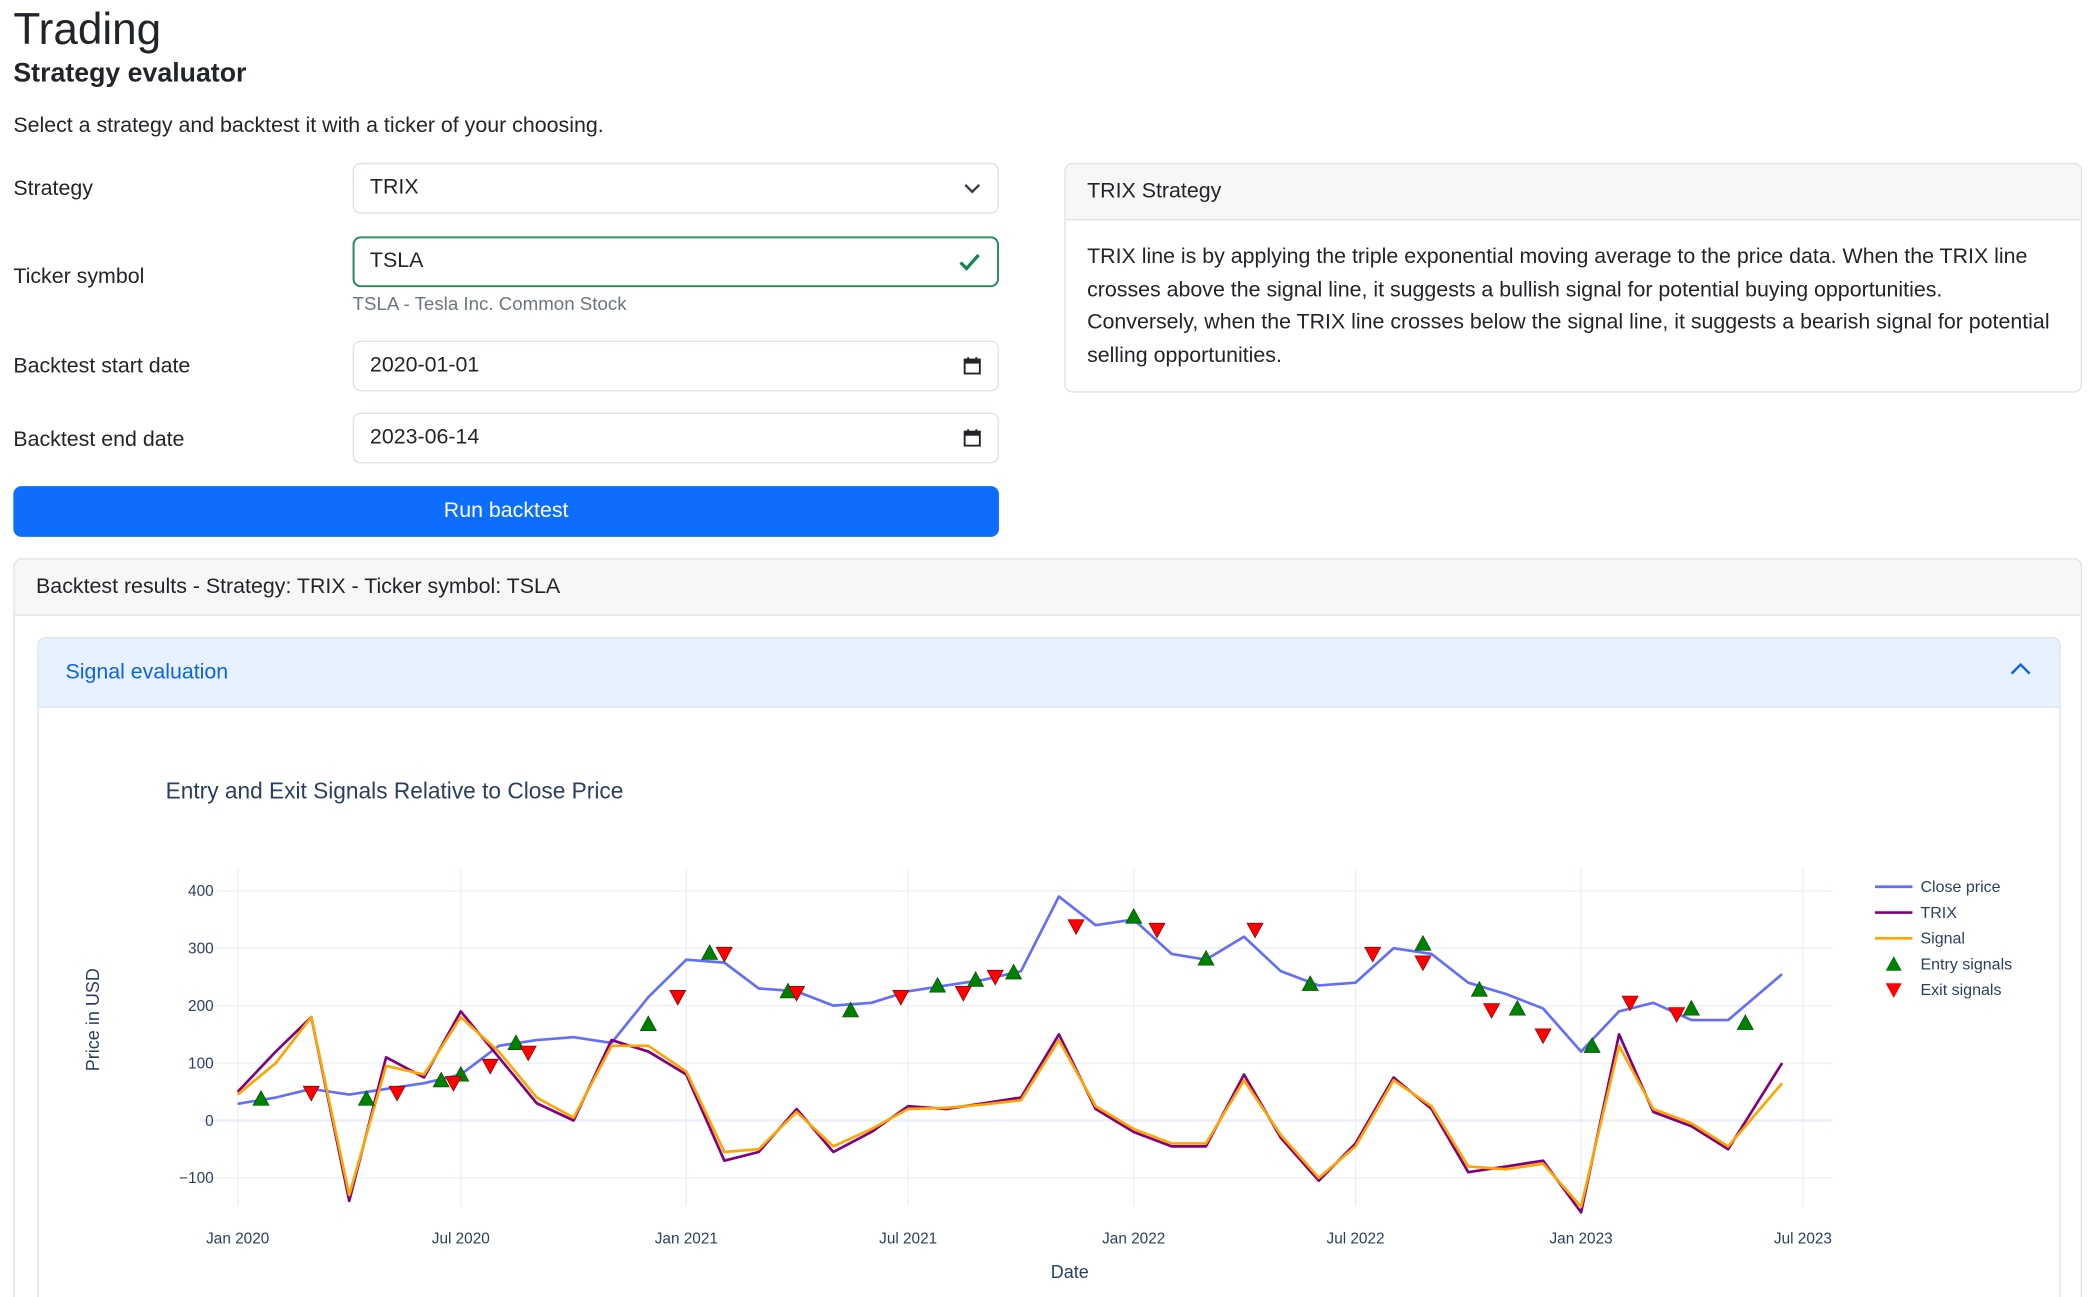 The width and height of the screenshot is (2094, 1297). What do you see at coordinates (1893, 990) in the screenshot?
I see `legend-swatch-exit-signals` at bounding box center [1893, 990].